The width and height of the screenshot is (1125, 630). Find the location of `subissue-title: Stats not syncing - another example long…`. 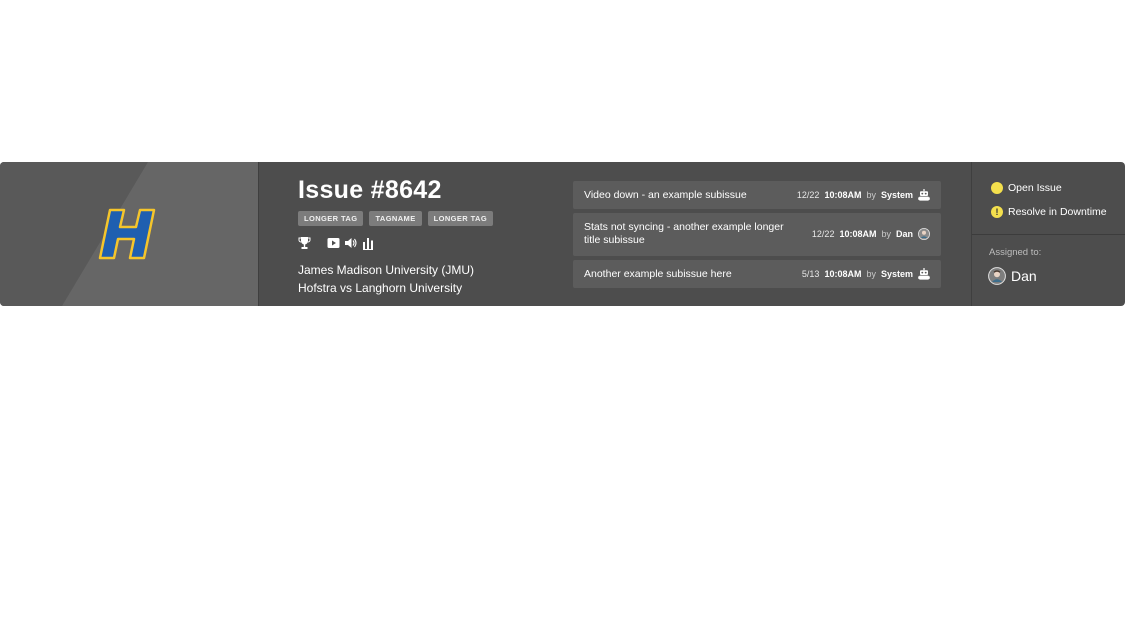

subissue-title: Stats not syncing - another example long… is located at coordinates (684, 233).